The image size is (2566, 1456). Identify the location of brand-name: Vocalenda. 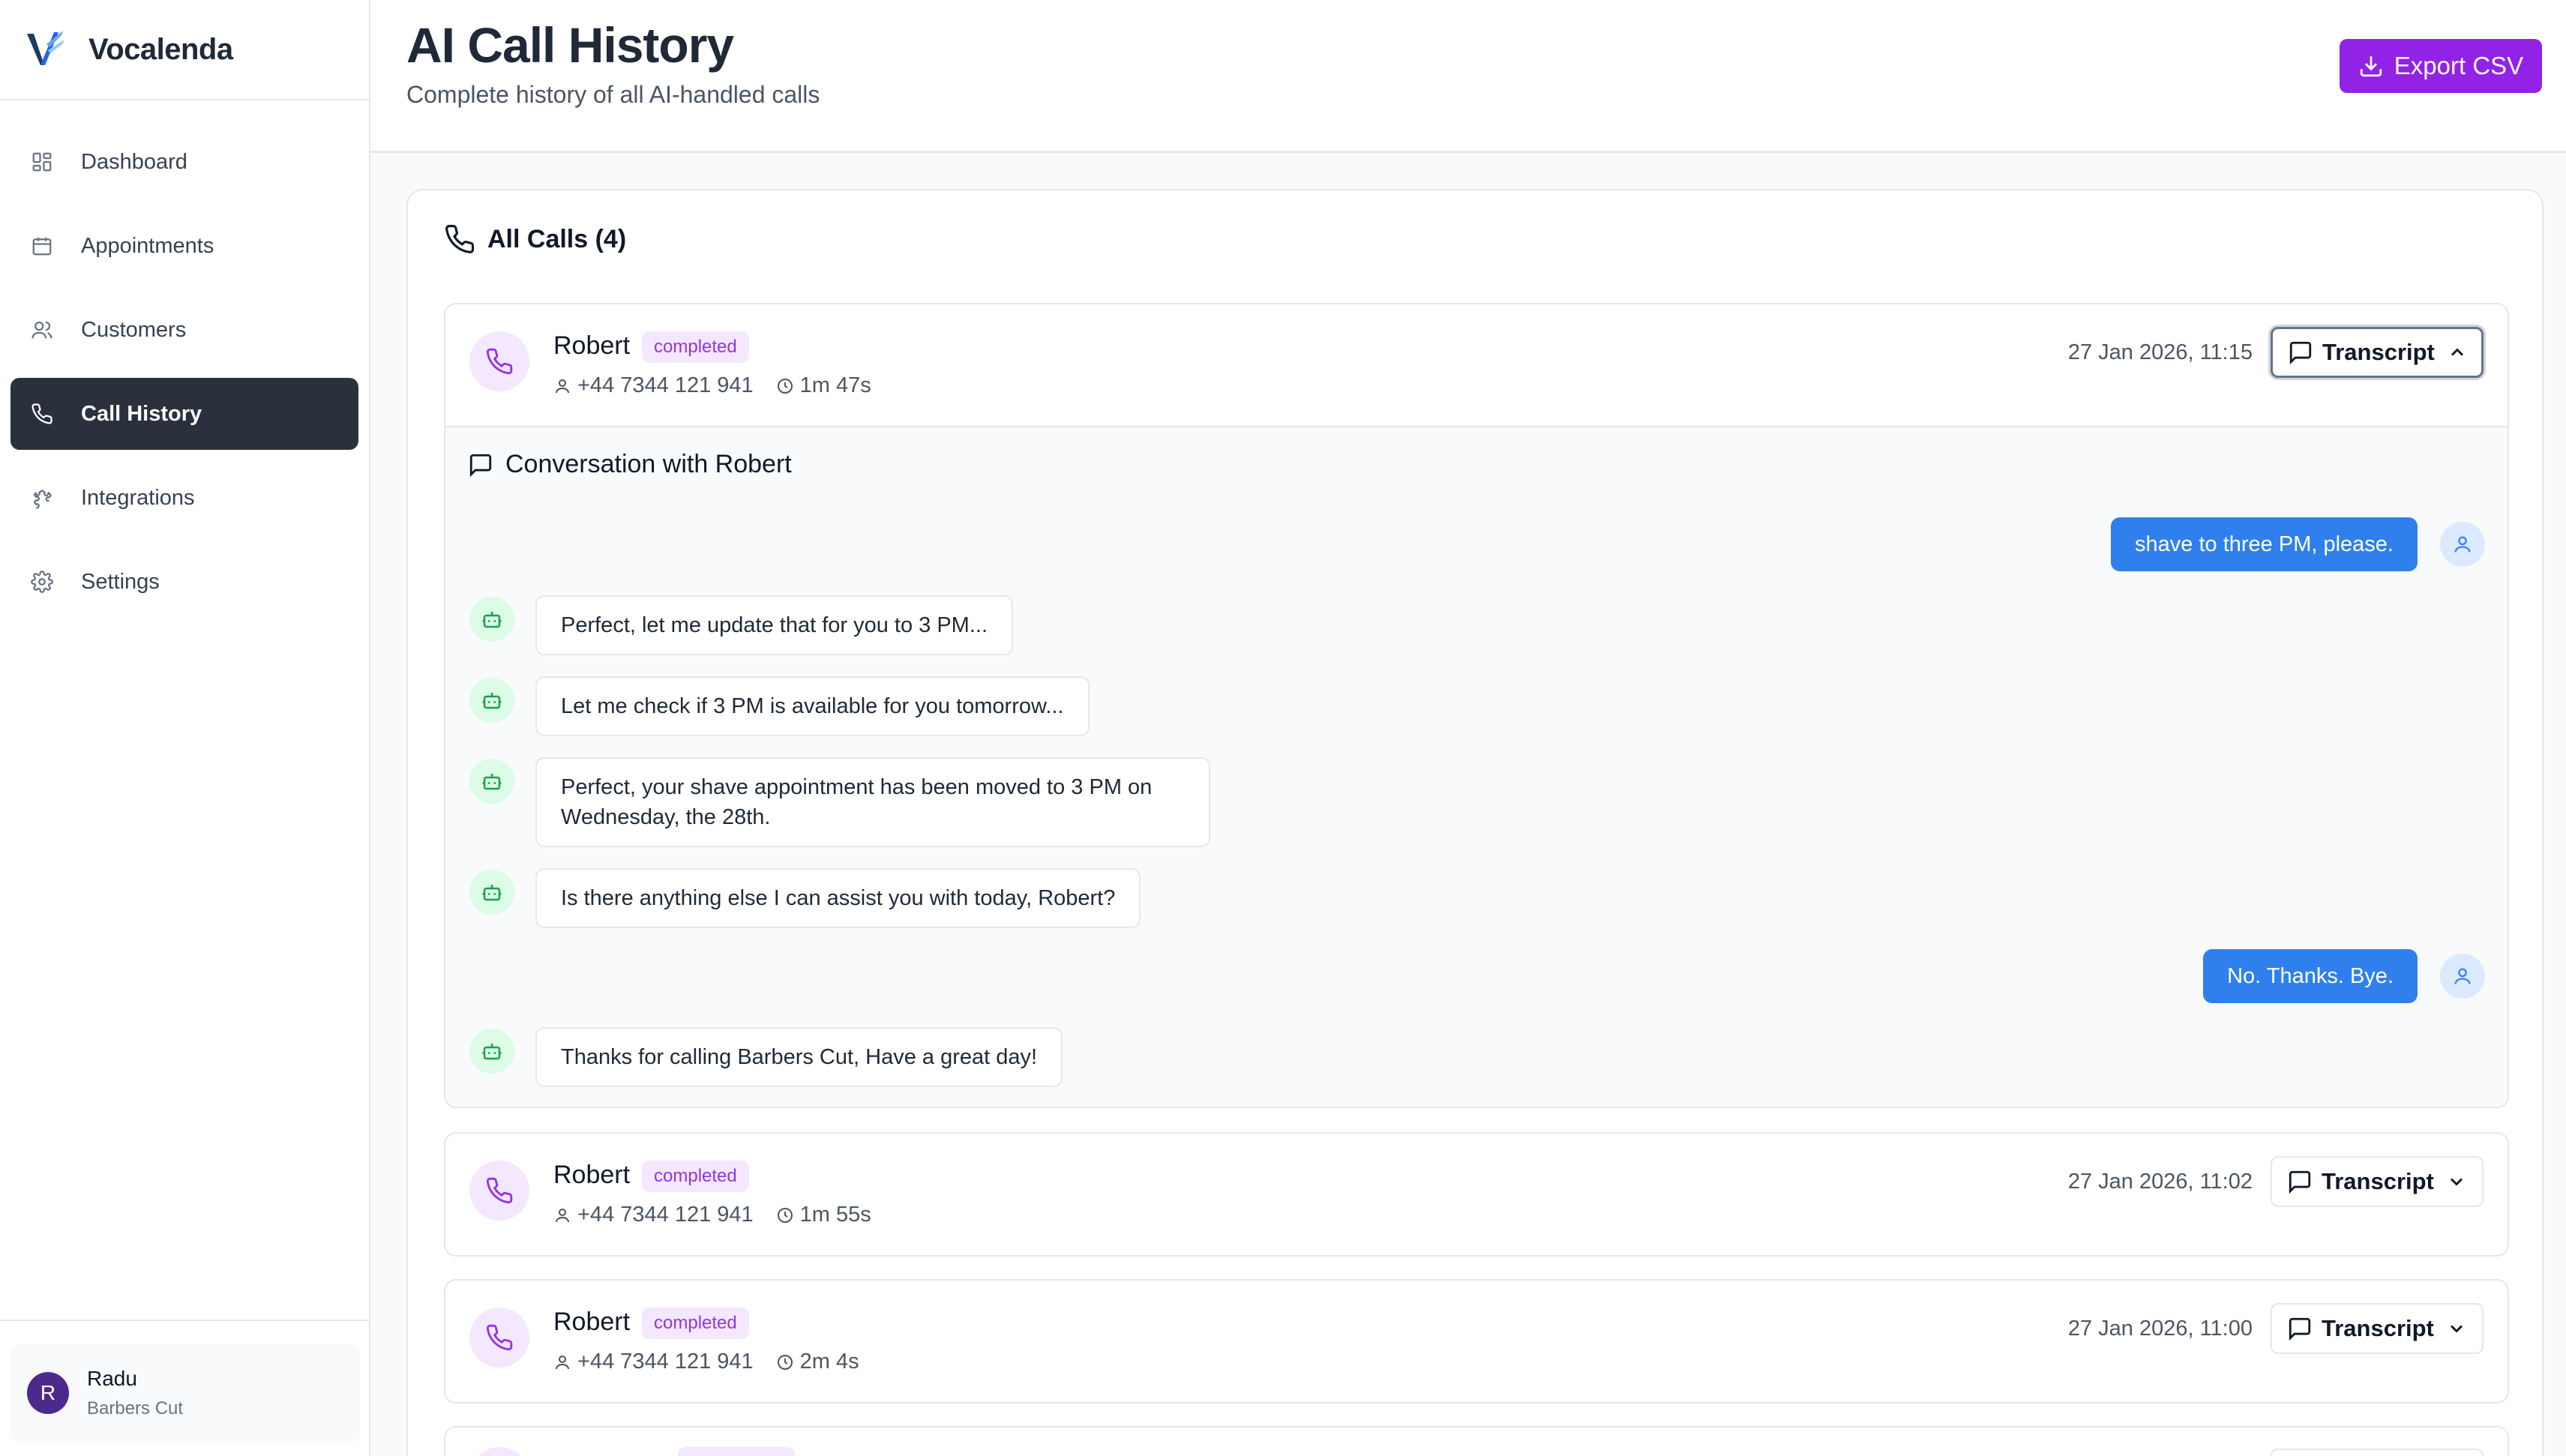
(160, 49).